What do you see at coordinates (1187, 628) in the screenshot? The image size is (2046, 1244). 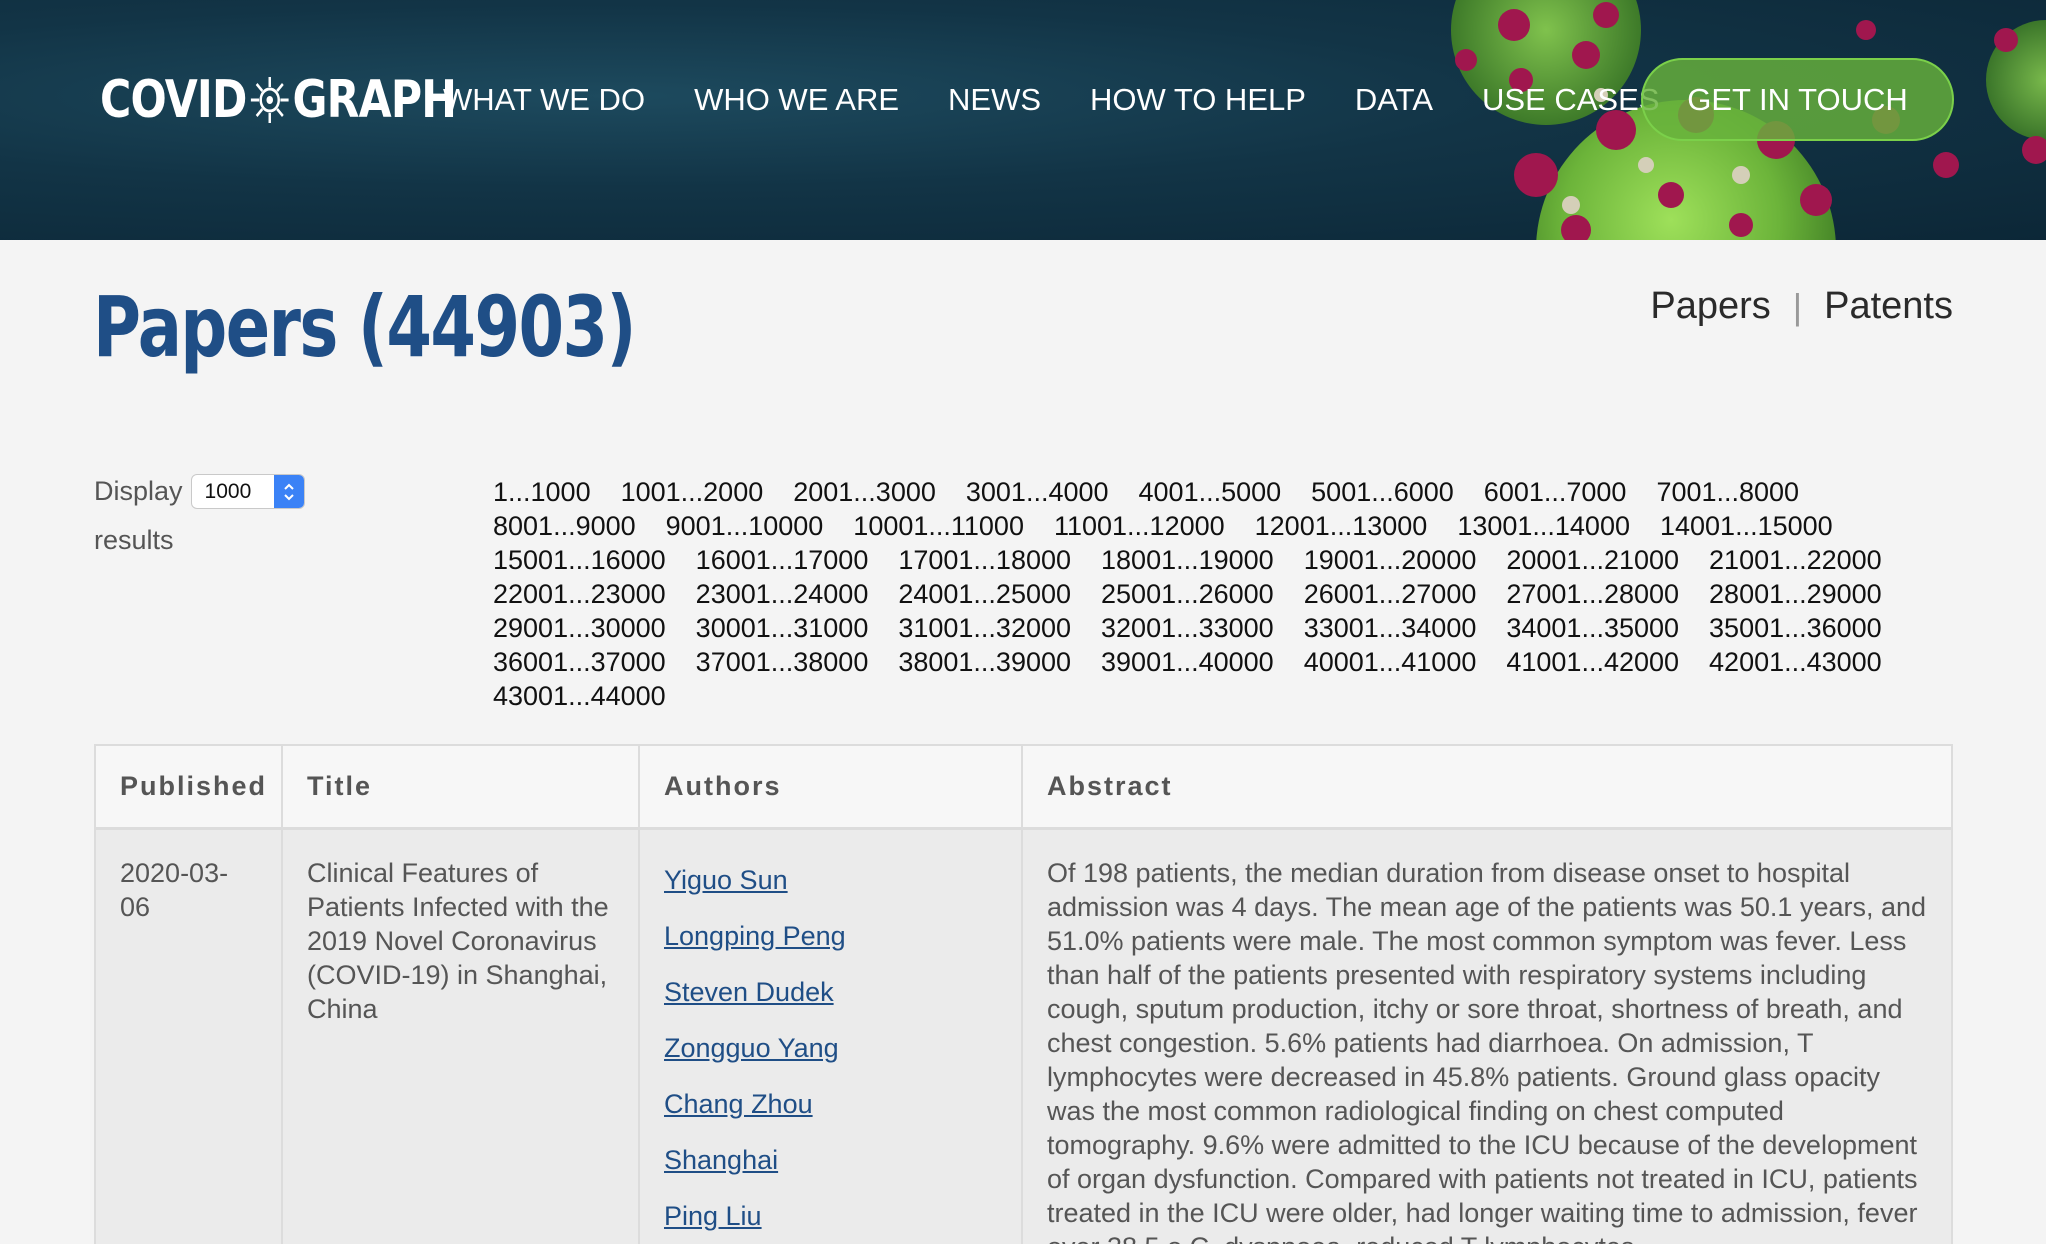 I see `range-link: 32001...33000` at bounding box center [1187, 628].